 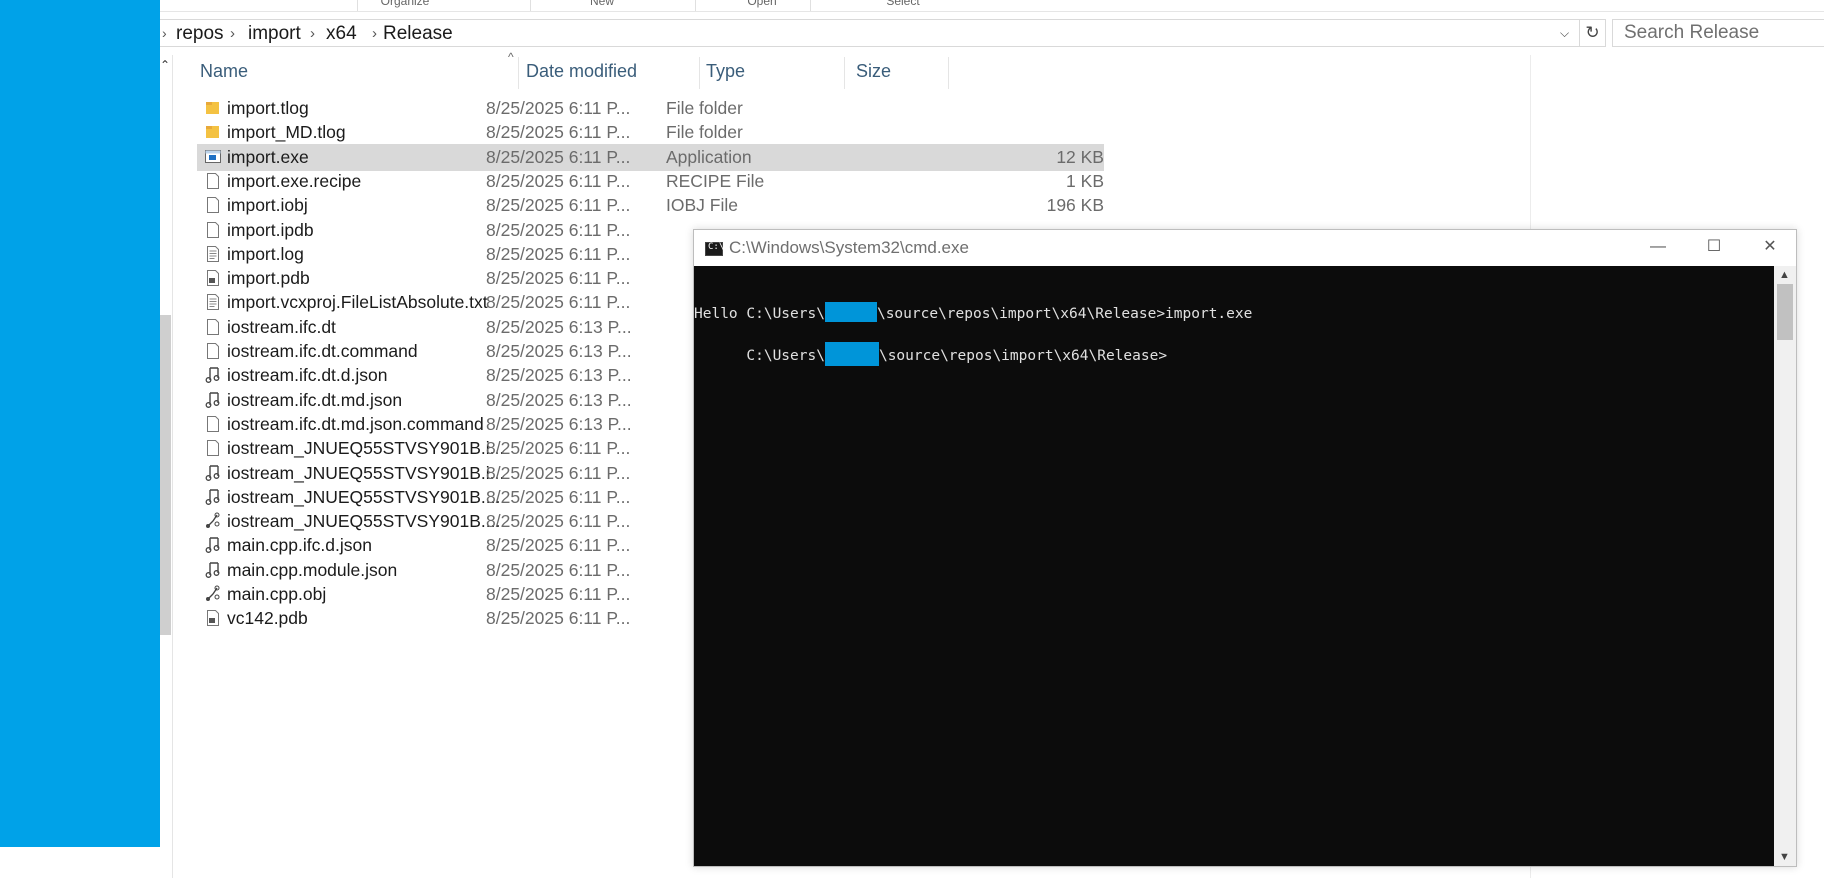 I want to click on file-name: import.ipdb, so click(x=270, y=229).